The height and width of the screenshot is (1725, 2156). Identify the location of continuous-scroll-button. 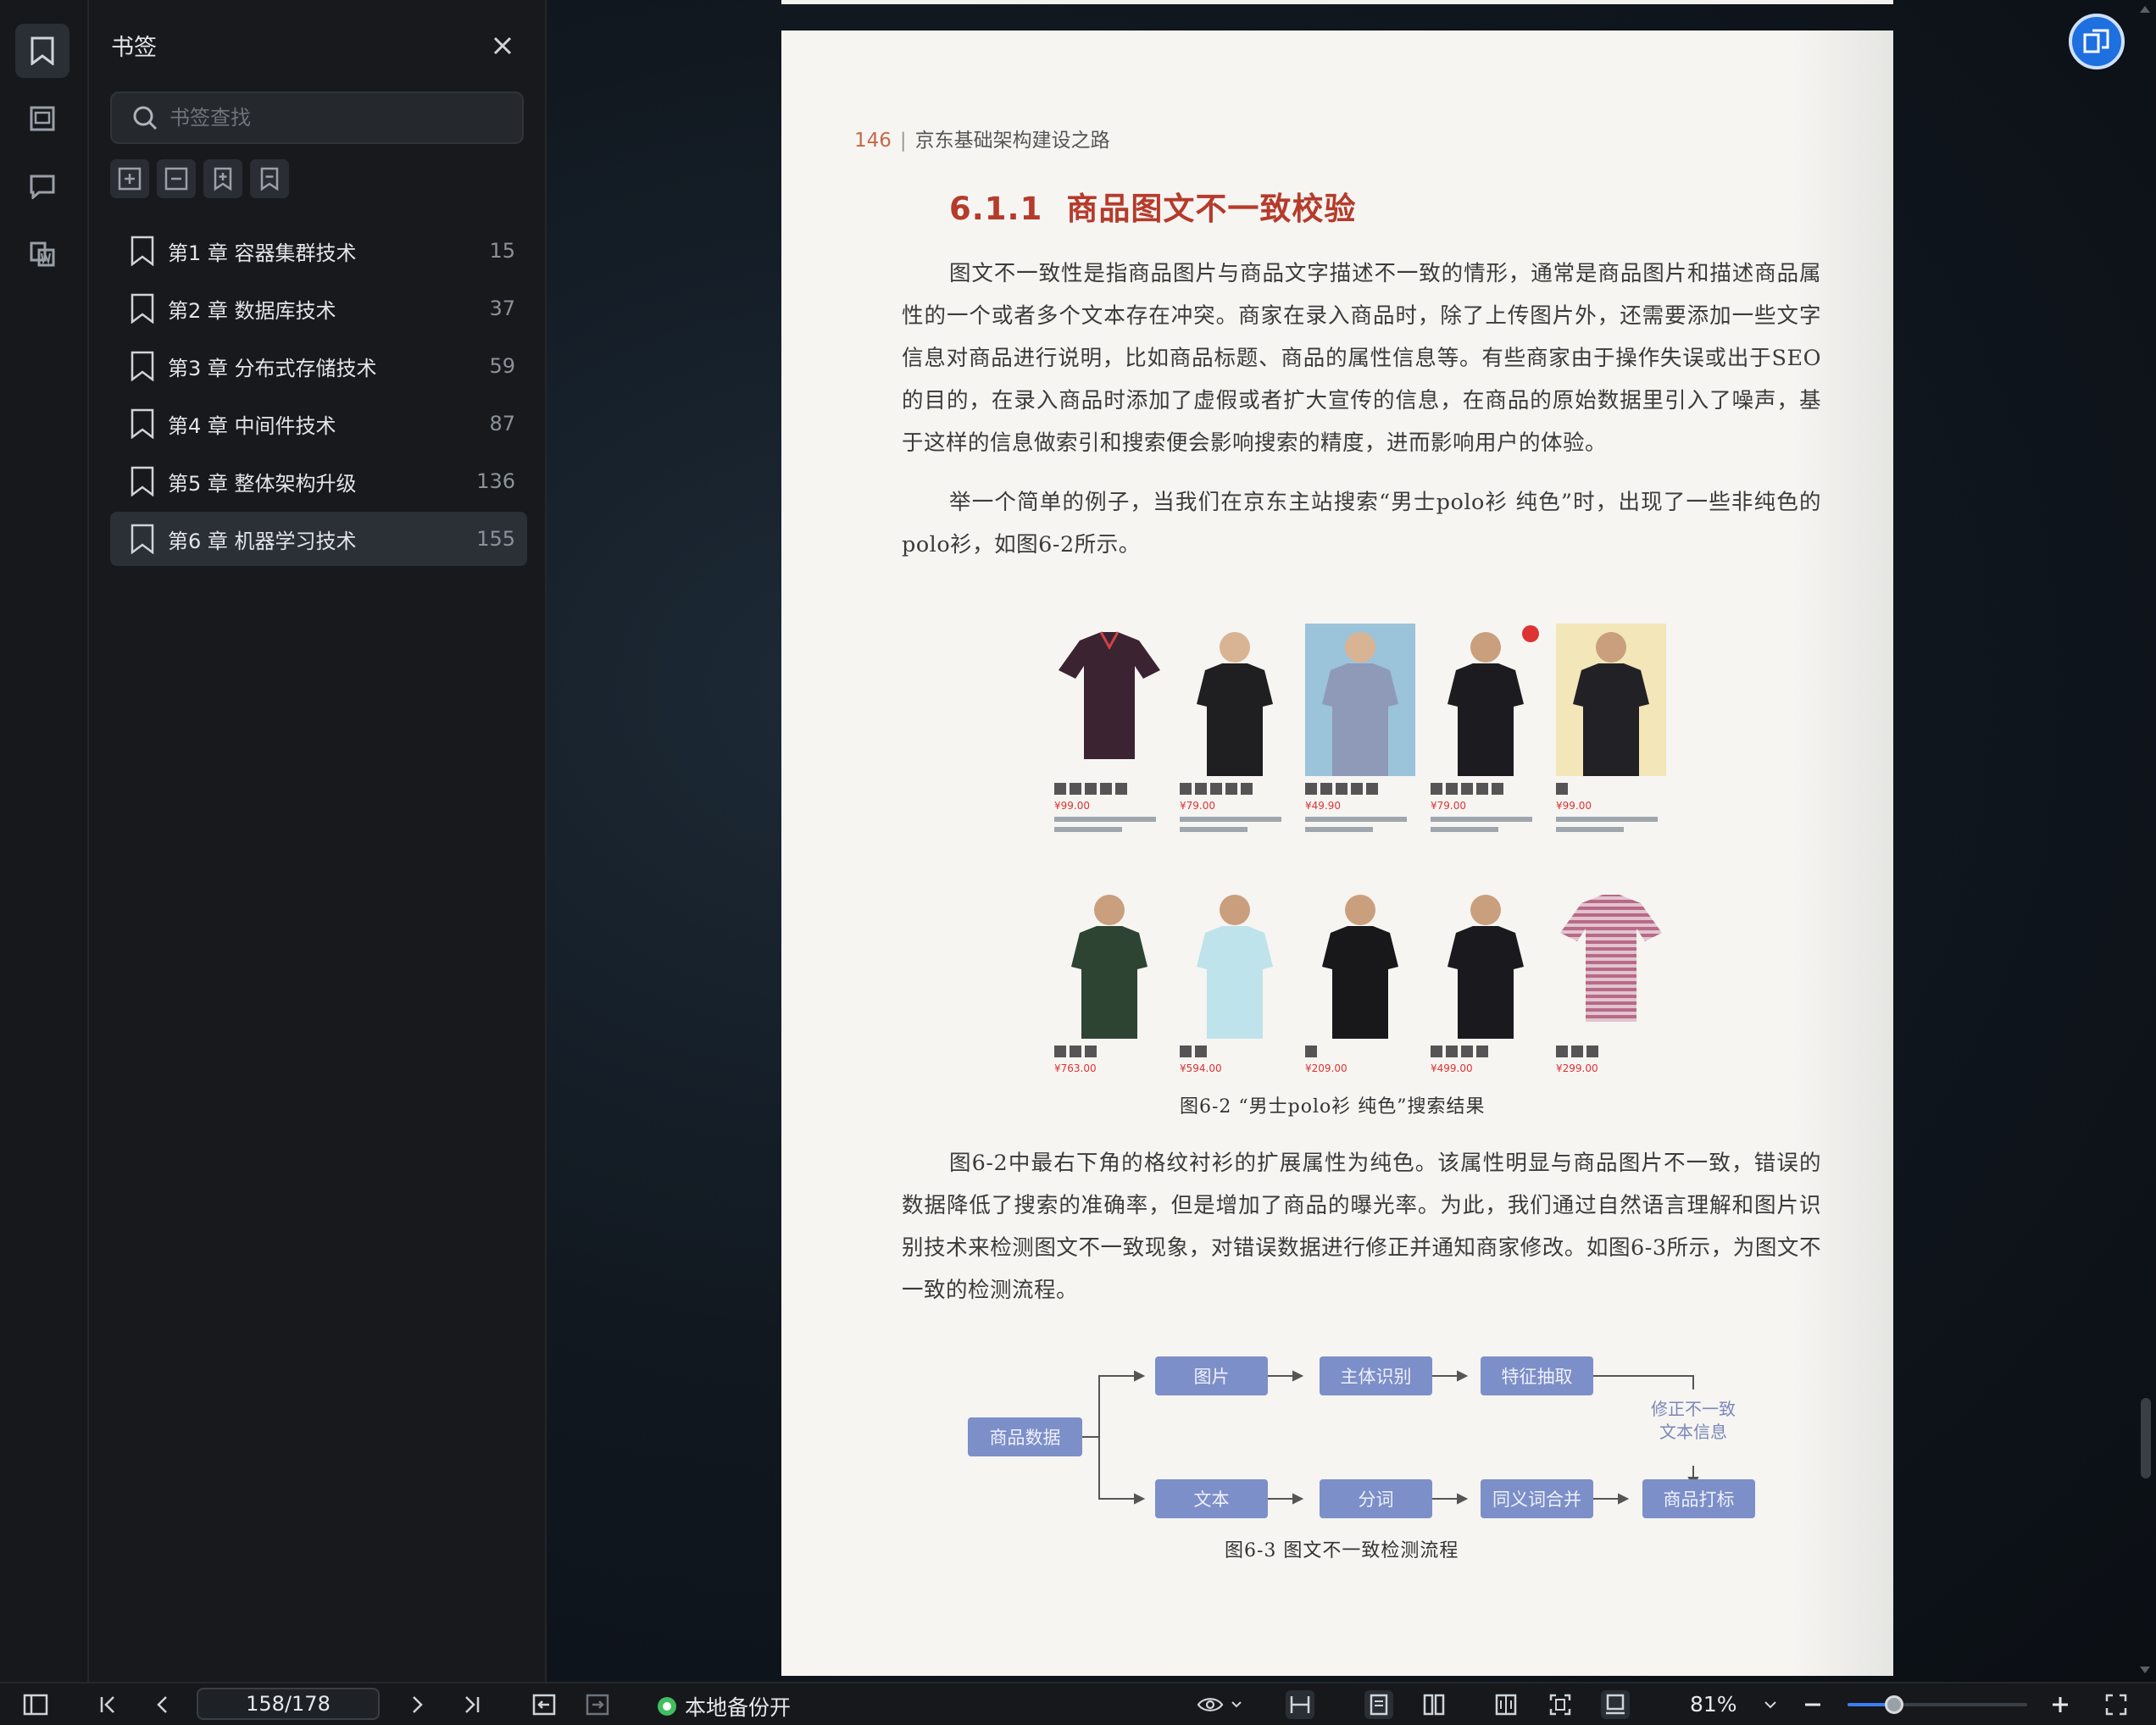
(1615, 1705).